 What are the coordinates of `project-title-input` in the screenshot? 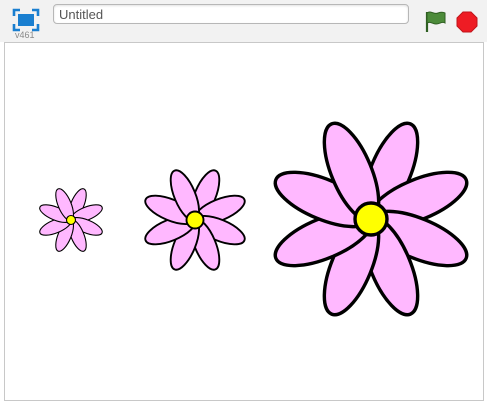 It's located at (231, 14).